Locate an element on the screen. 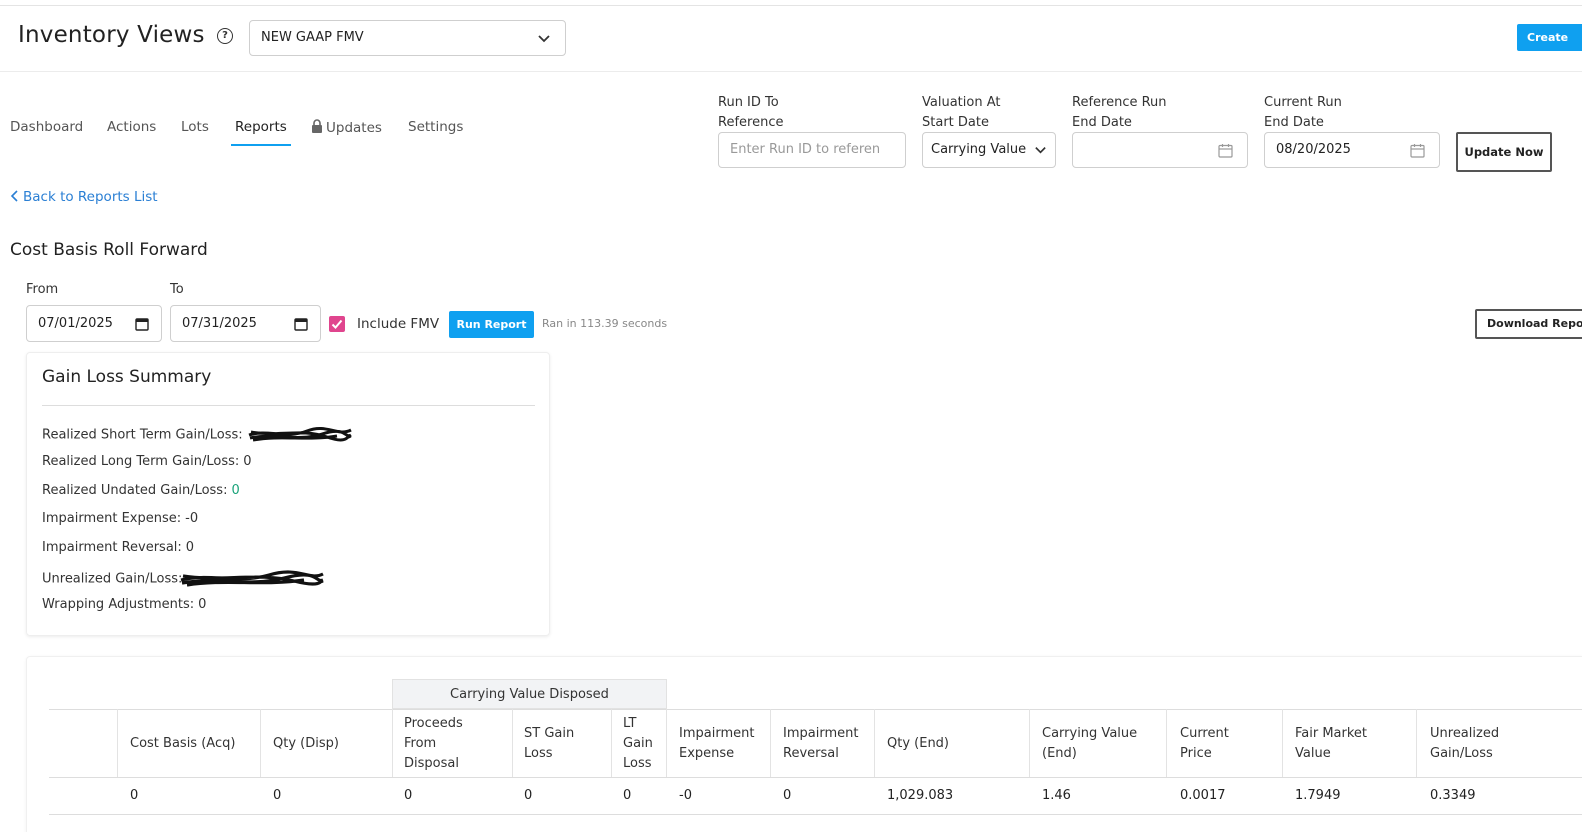 The width and height of the screenshot is (1582, 832). checkmark-icon is located at coordinates (337, 324).